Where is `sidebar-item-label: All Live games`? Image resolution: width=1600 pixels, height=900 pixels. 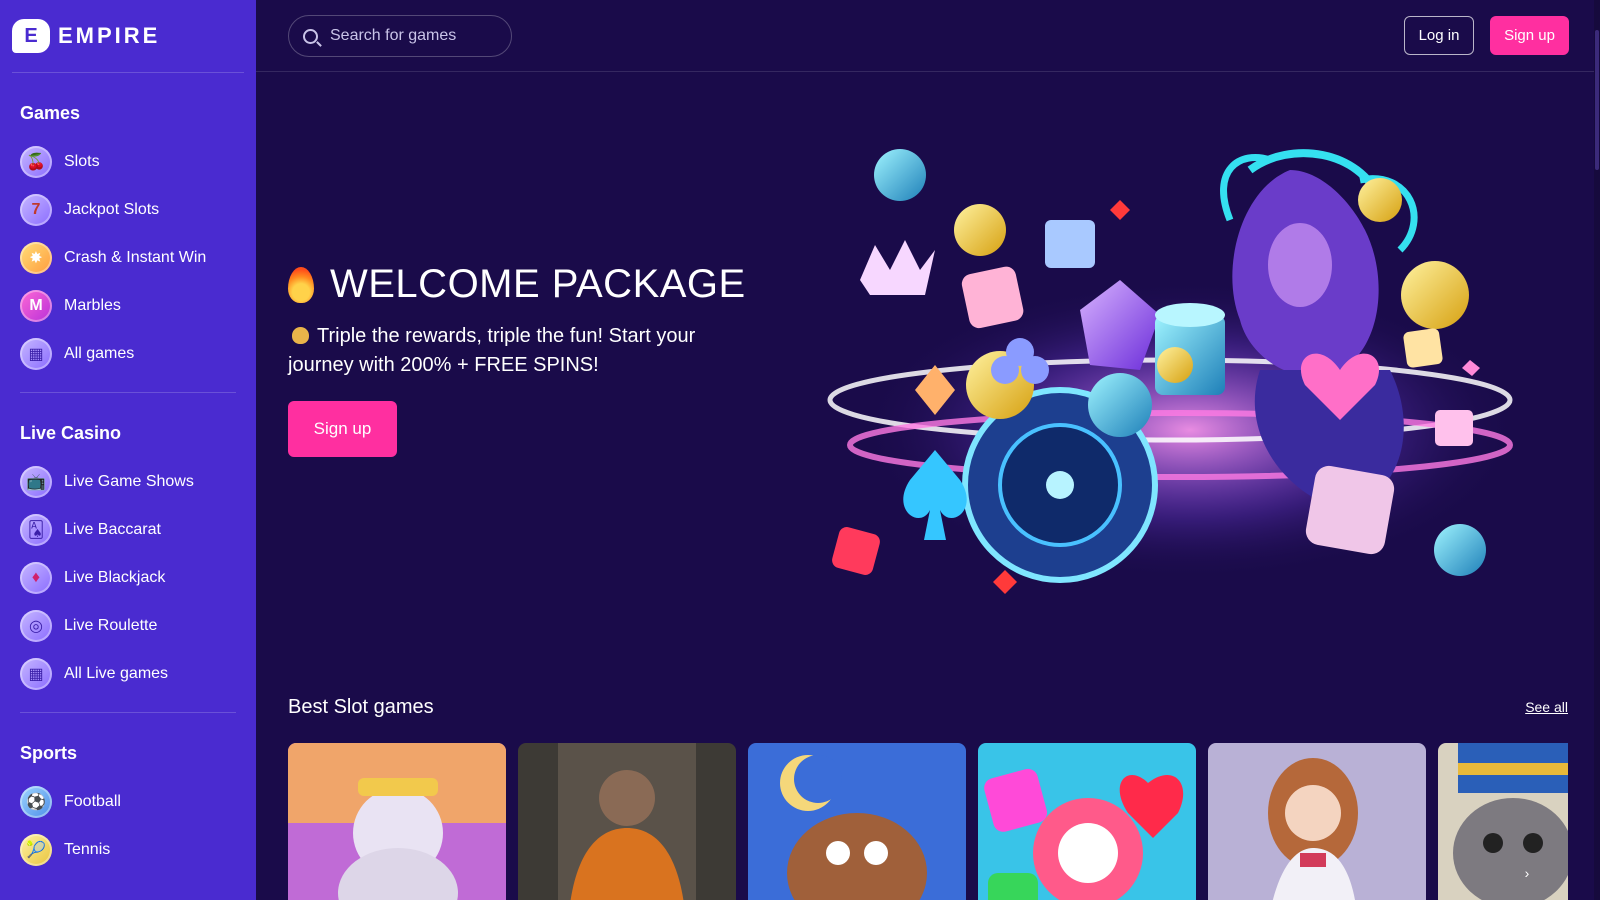 sidebar-item-label: All Live games is located at coordinates (116, 673).